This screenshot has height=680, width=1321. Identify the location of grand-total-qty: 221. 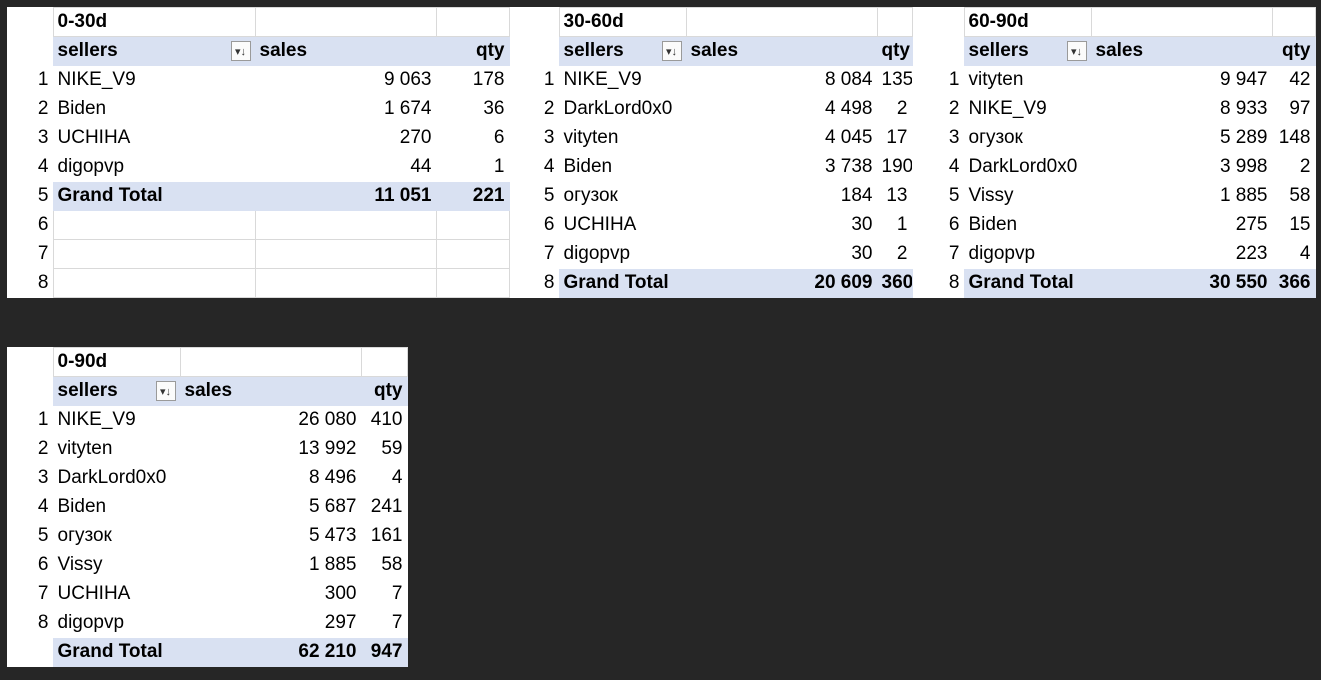
(472, 196).